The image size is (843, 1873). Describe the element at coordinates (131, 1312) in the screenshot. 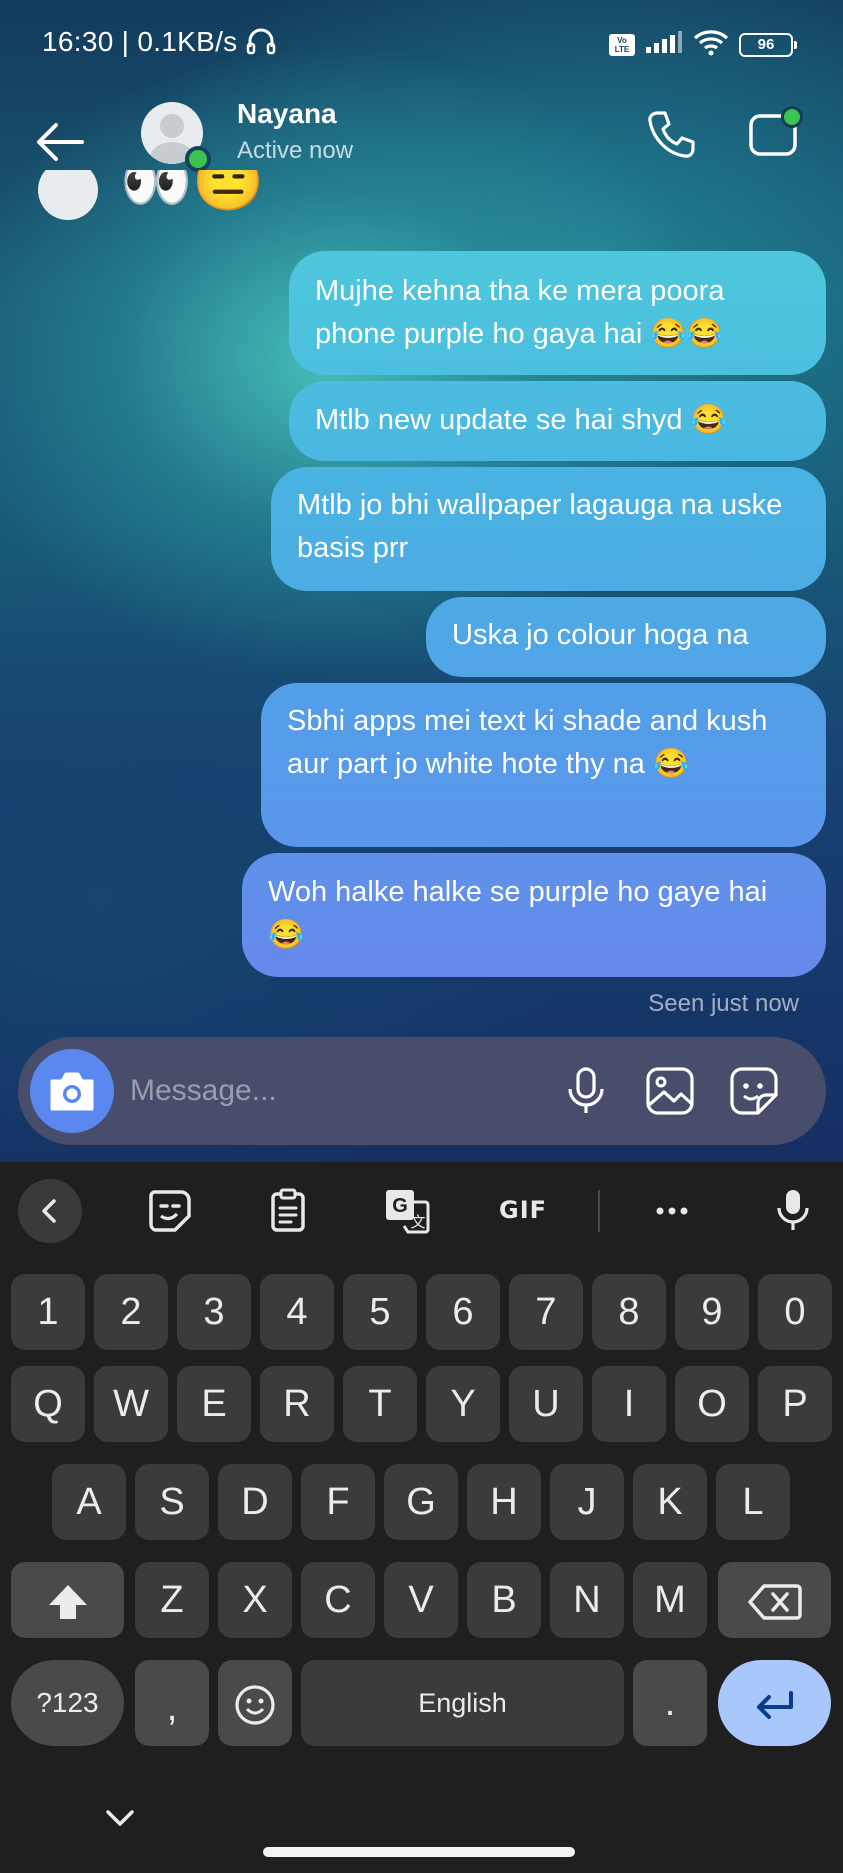

I see `key-2: 2` at that location.